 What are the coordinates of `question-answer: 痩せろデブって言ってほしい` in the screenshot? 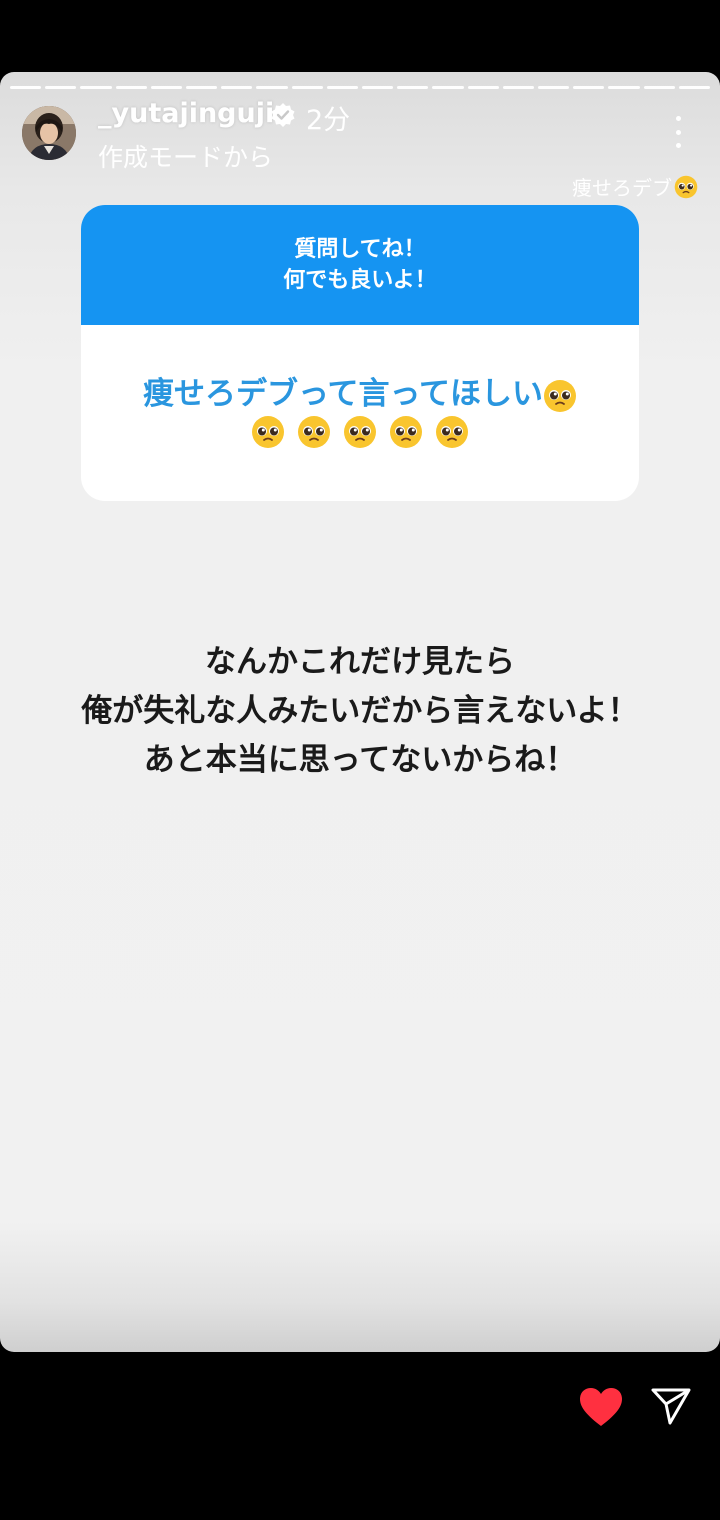 It's located at (360, 387).